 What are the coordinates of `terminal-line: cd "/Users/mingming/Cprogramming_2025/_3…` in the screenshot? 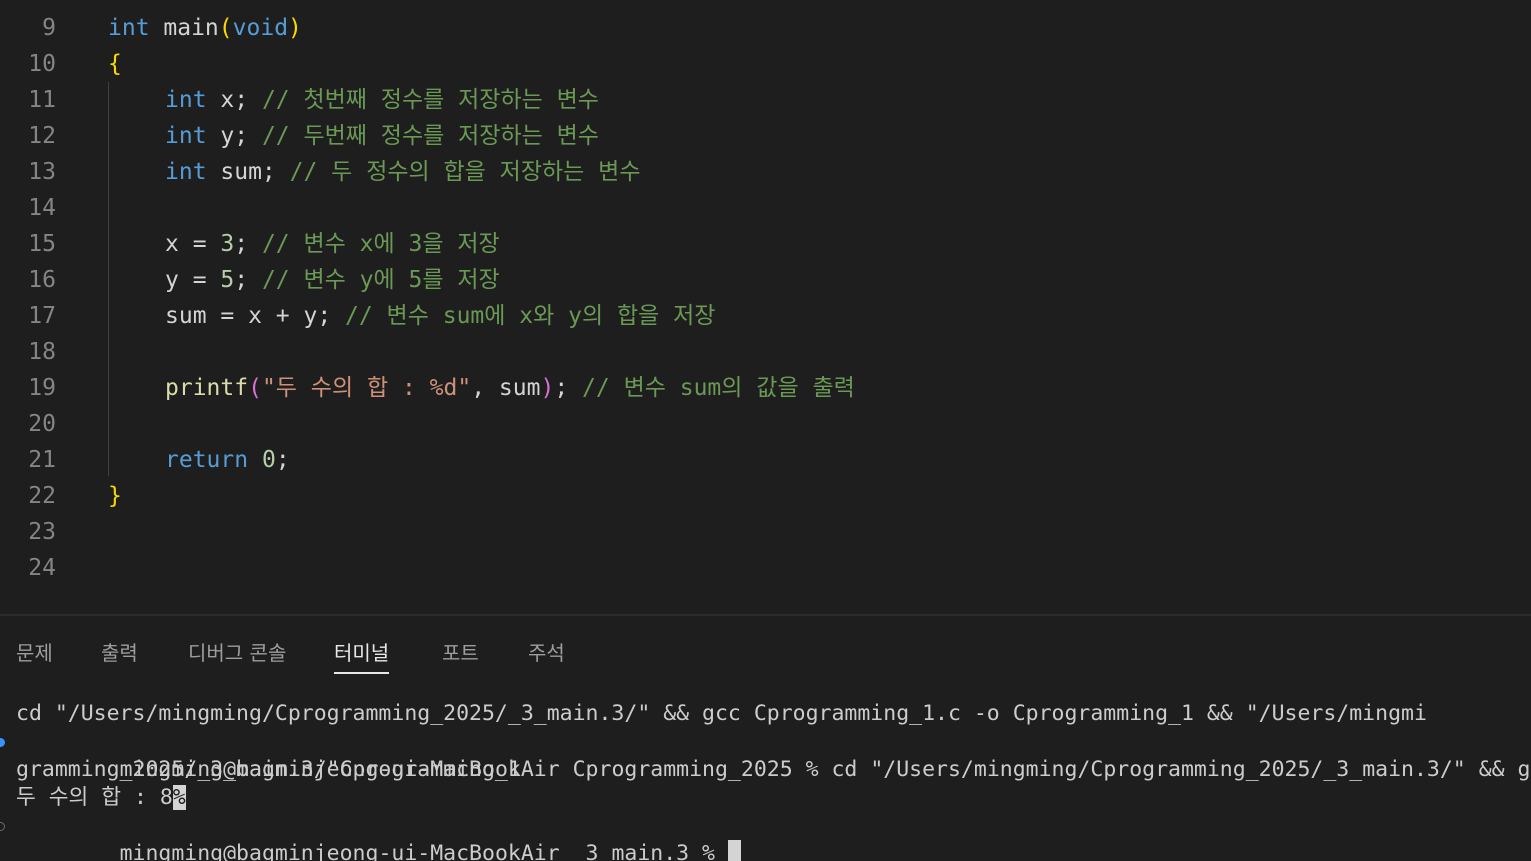 It's located at (721, 713).